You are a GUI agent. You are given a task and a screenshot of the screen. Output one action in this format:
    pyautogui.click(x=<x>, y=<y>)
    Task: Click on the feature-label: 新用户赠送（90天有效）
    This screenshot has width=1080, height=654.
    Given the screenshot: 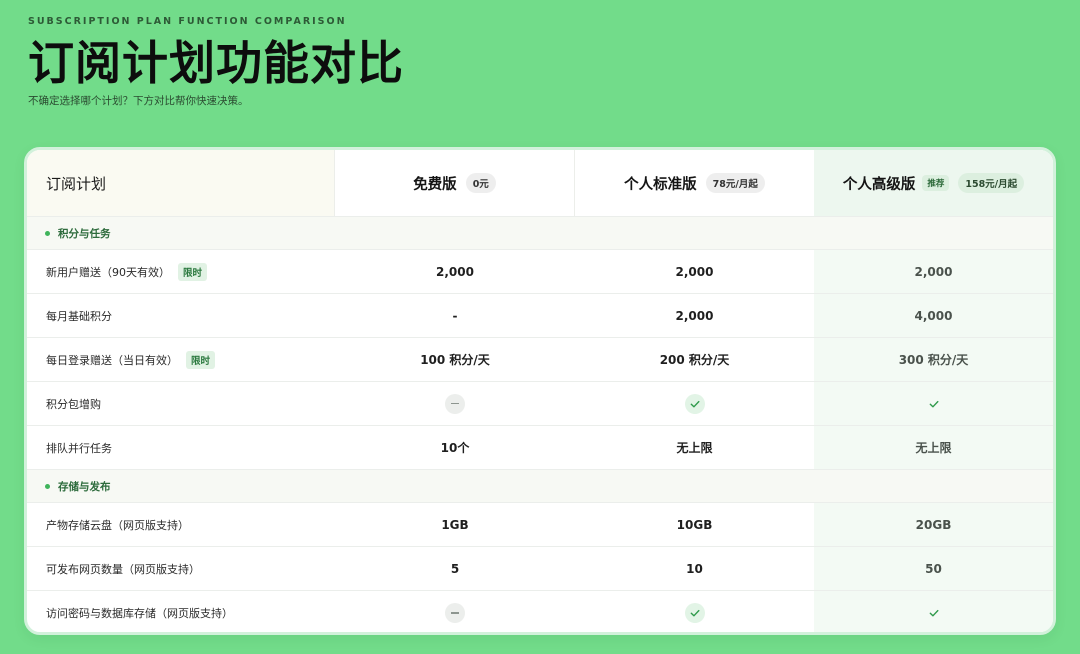 What is the action you would take?
    pyautogui.click(x=108, y=272)
    